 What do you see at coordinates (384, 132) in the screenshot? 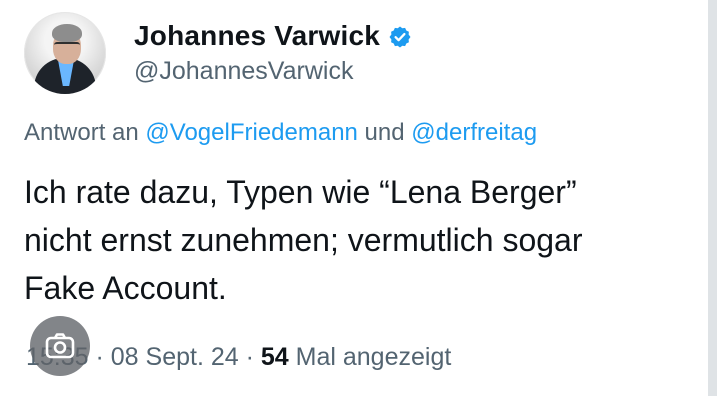
I see `reply-connector: und` at bounding box center [384, 132].